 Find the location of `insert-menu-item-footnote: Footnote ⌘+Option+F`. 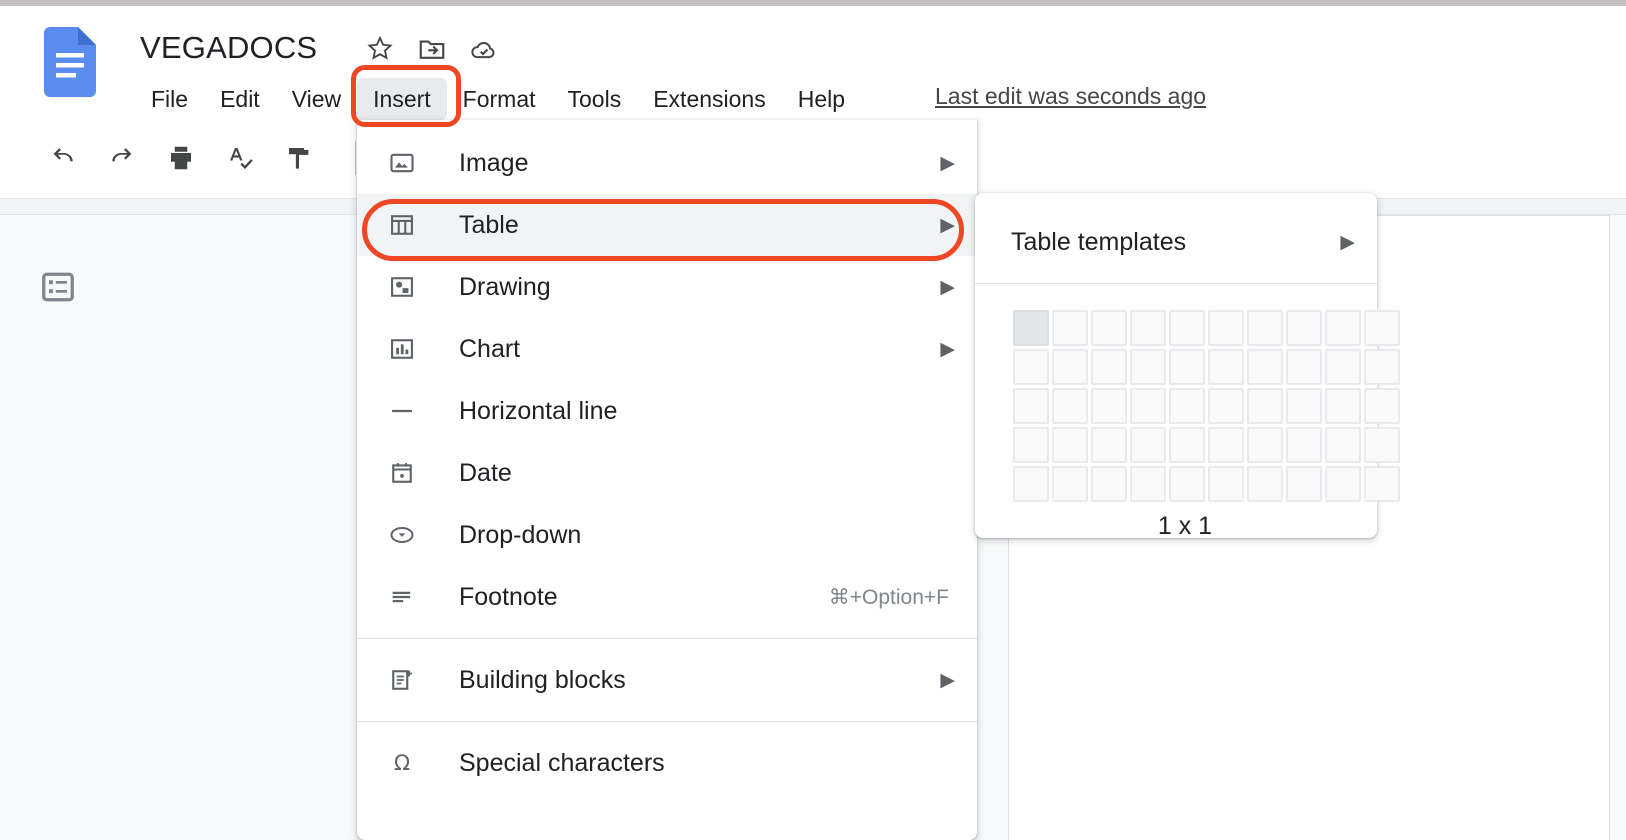

insert-menu-item-footnote: Footnote ⌘+Option+F is located at coordinates (667, 597).